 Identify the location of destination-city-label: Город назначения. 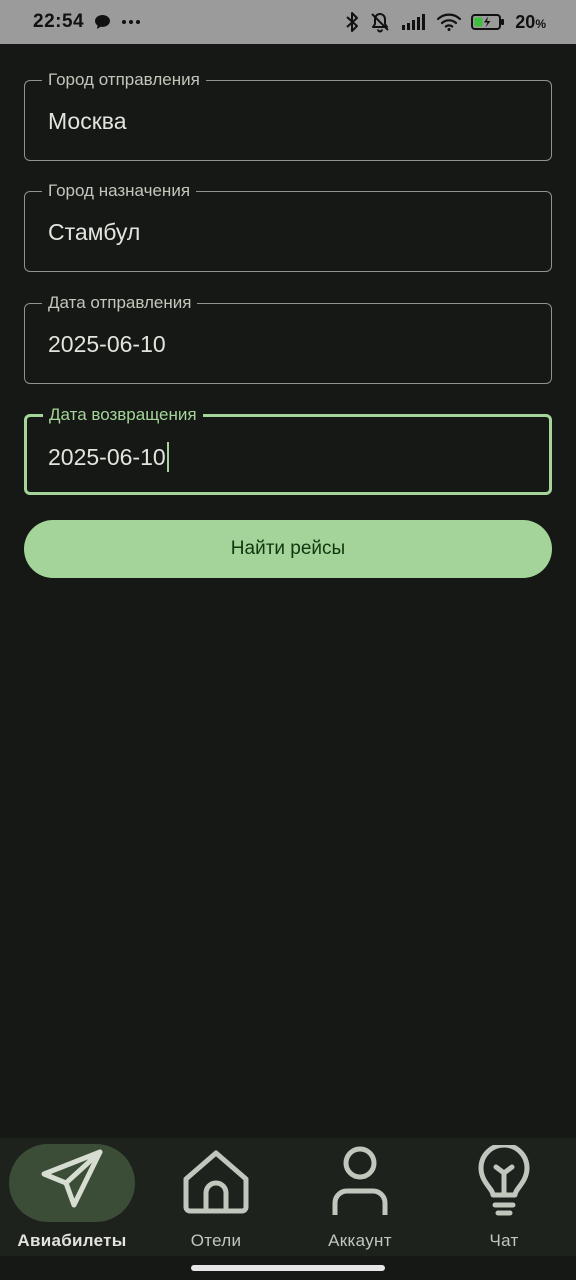
(119, 191).